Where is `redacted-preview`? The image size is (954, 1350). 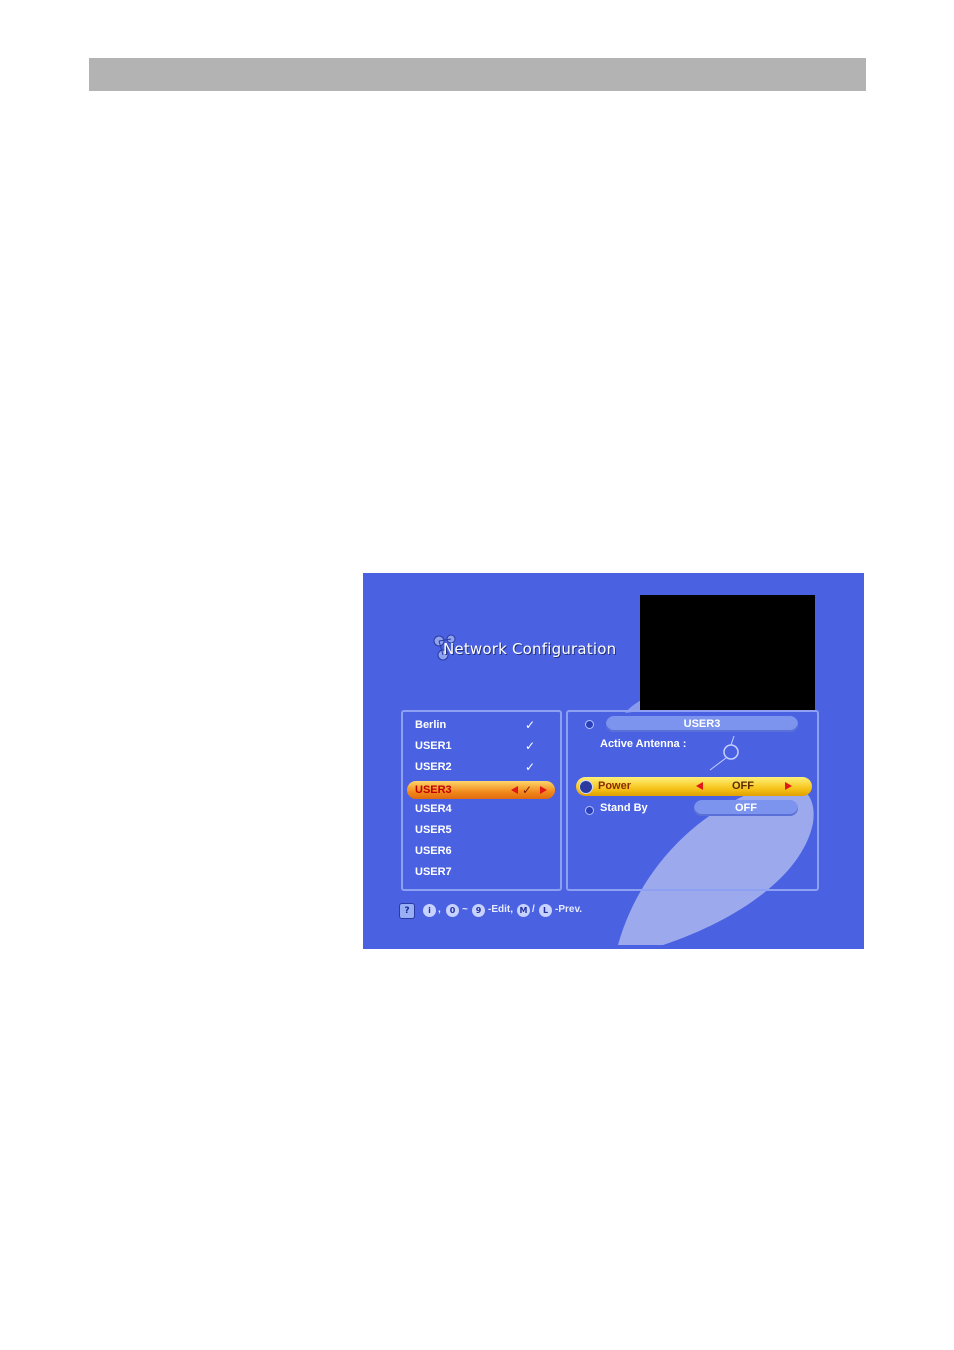 redacted-preview is located at coordinates (727, 652).